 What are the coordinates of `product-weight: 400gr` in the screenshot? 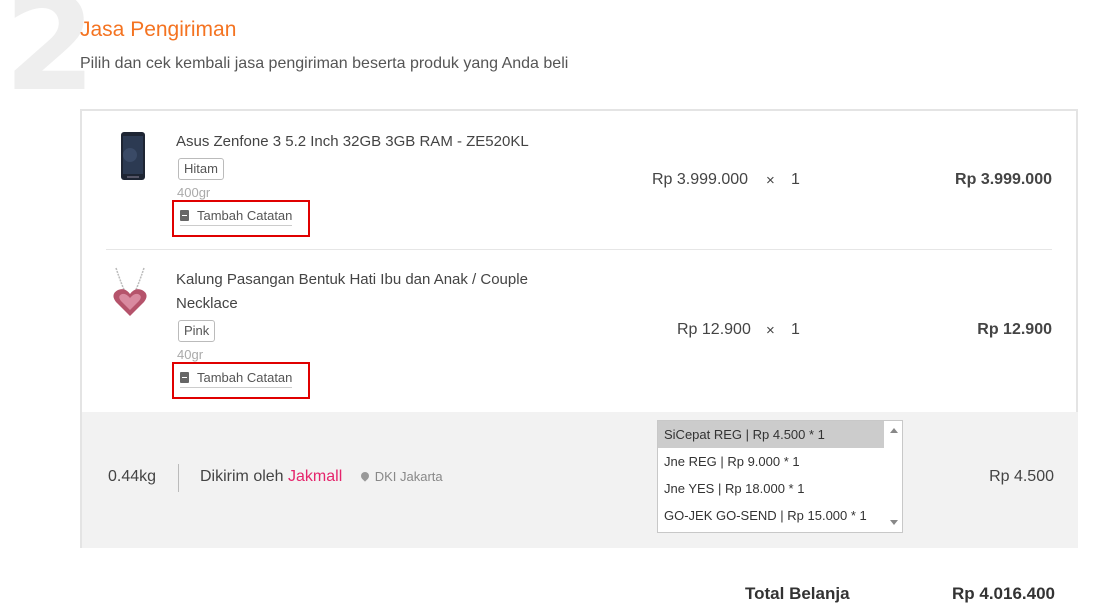 It's located at (194, 192).